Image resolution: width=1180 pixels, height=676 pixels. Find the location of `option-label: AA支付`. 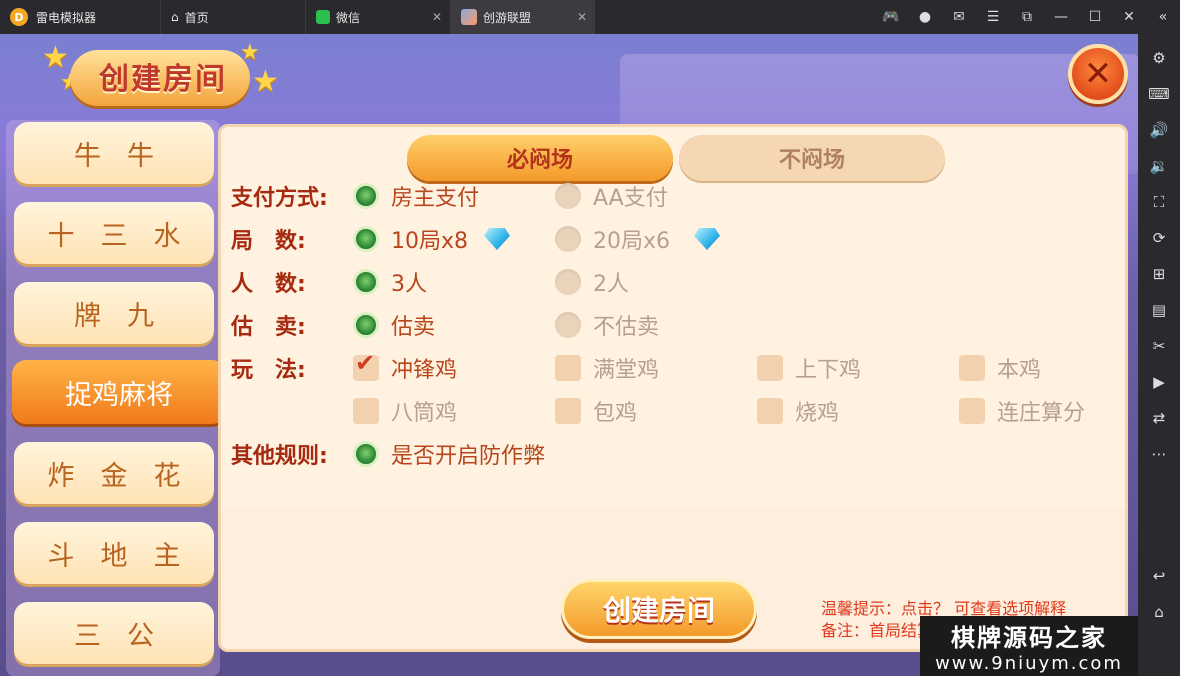

option-label: AA支付 is located at coordinates (630, 198).